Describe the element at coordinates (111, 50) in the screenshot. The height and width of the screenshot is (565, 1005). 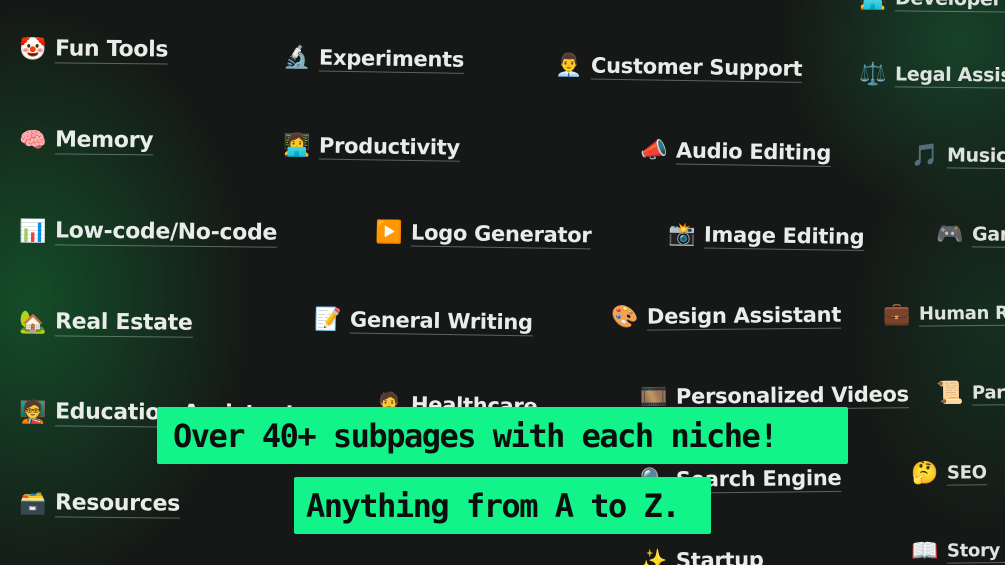
I see `category-label: Fun Tools` at that location.